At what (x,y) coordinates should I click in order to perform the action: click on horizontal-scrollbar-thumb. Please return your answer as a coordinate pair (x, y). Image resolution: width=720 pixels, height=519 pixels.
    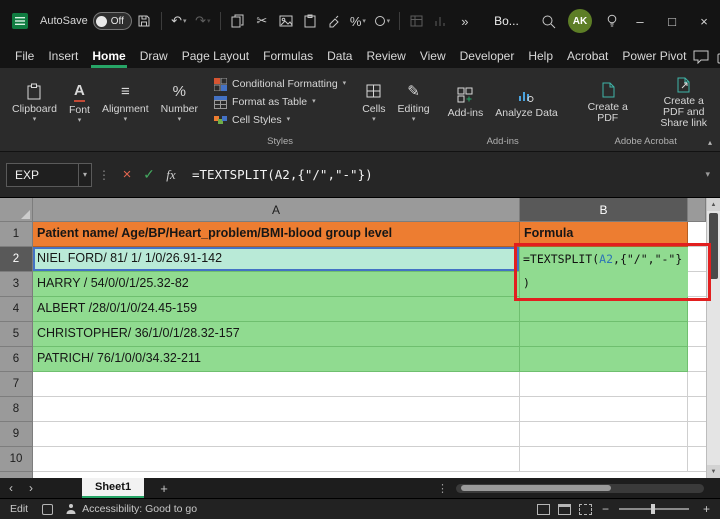
    Looking at the image, I should click on (536, 488).